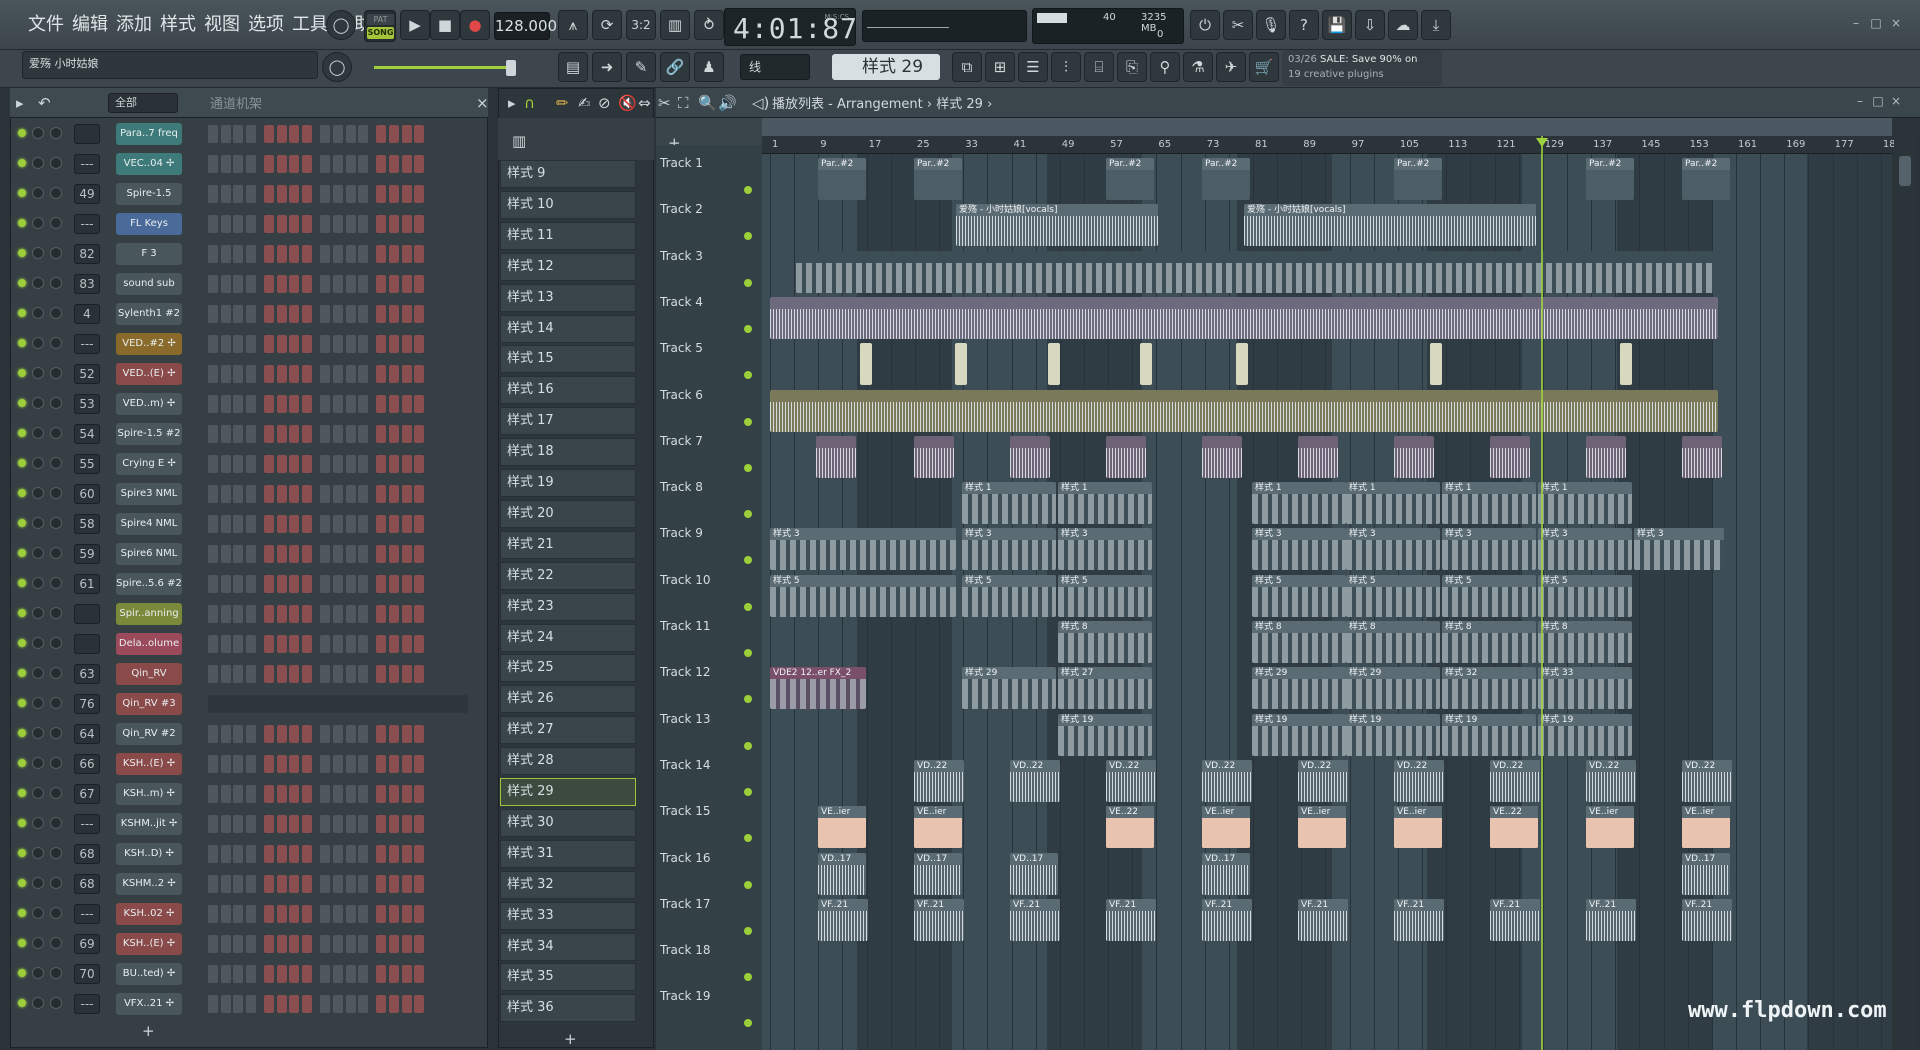  What do you see at coordinates (87, 614) in the screenshot?
I see `channel-mixer-track` at bounding box center [87, 614].